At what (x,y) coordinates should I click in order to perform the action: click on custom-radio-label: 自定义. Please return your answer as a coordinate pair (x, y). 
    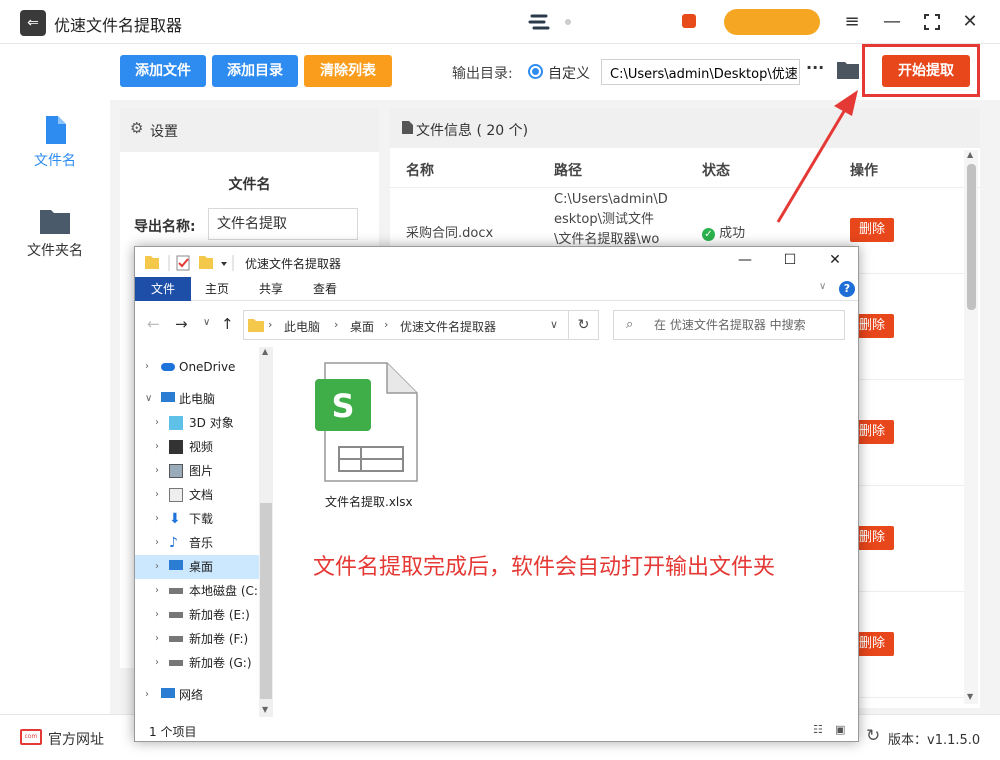
    Looking at the image, I should click on (569, 73).